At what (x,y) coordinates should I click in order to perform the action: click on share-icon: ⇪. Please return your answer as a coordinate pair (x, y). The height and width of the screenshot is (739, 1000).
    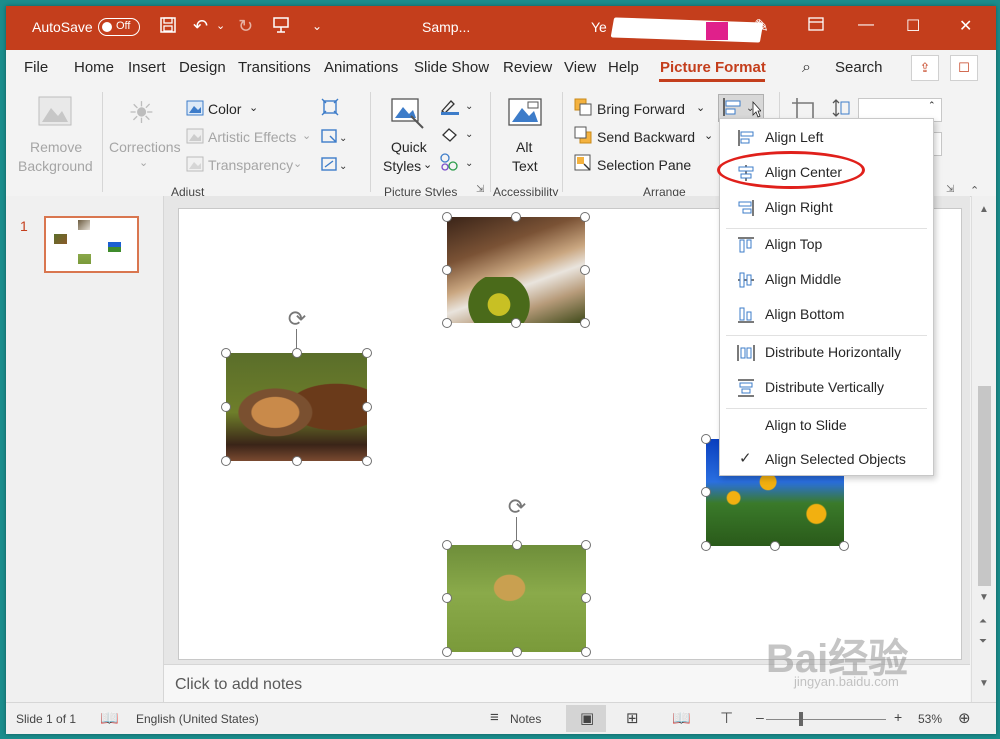
    Looking at the image, I should click on (925, 68).